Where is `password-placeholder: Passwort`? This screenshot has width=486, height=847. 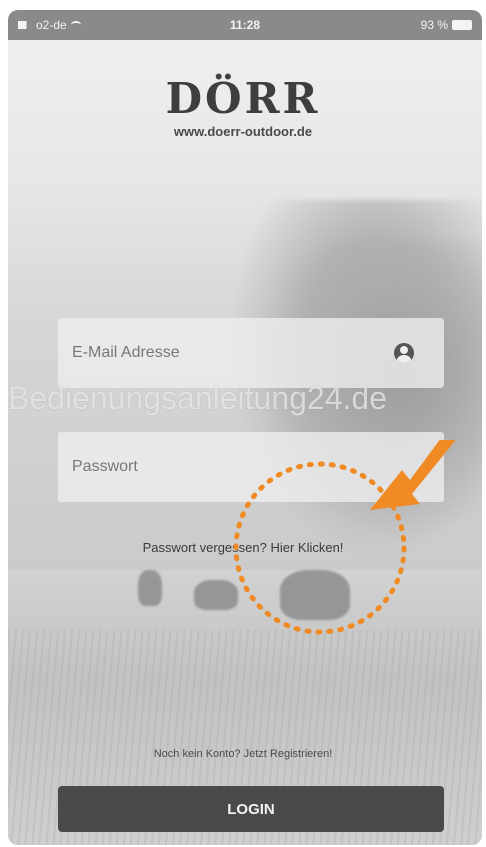
password-placeholder: Passwort is located at coordinates (105, 466).